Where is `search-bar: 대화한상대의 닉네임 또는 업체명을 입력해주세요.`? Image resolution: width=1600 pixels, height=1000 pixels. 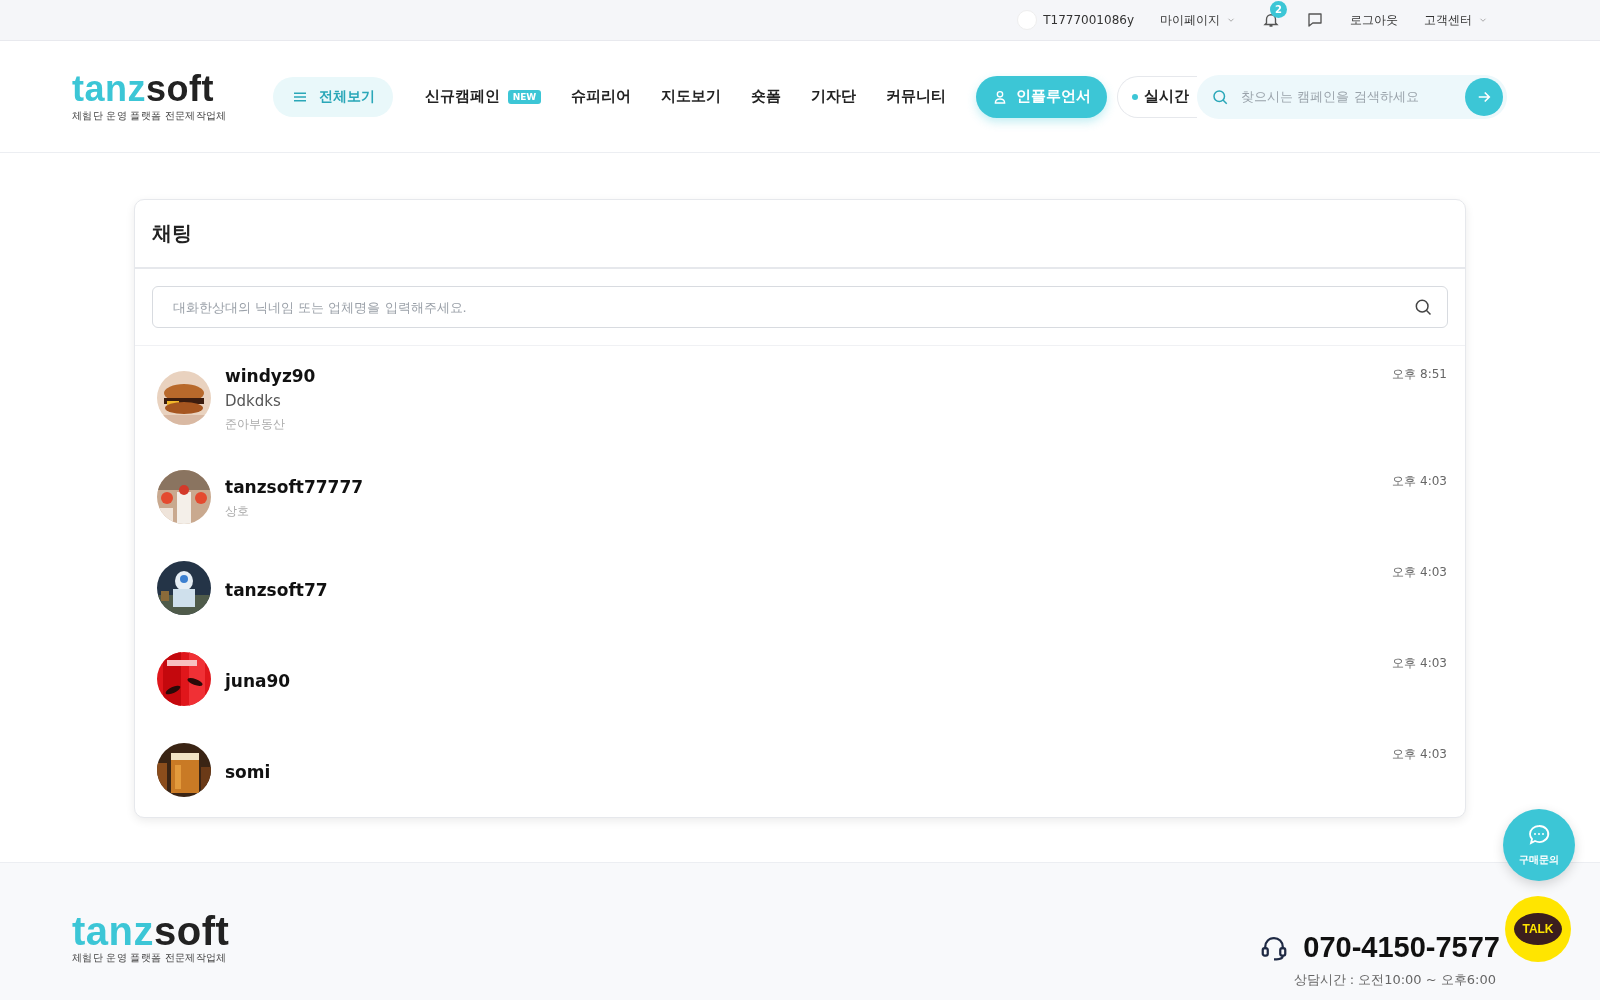 search-bar: 대화한상대의 닉네임 또는 업체명을 입력해주세요. is located at coordinates (800, 307).